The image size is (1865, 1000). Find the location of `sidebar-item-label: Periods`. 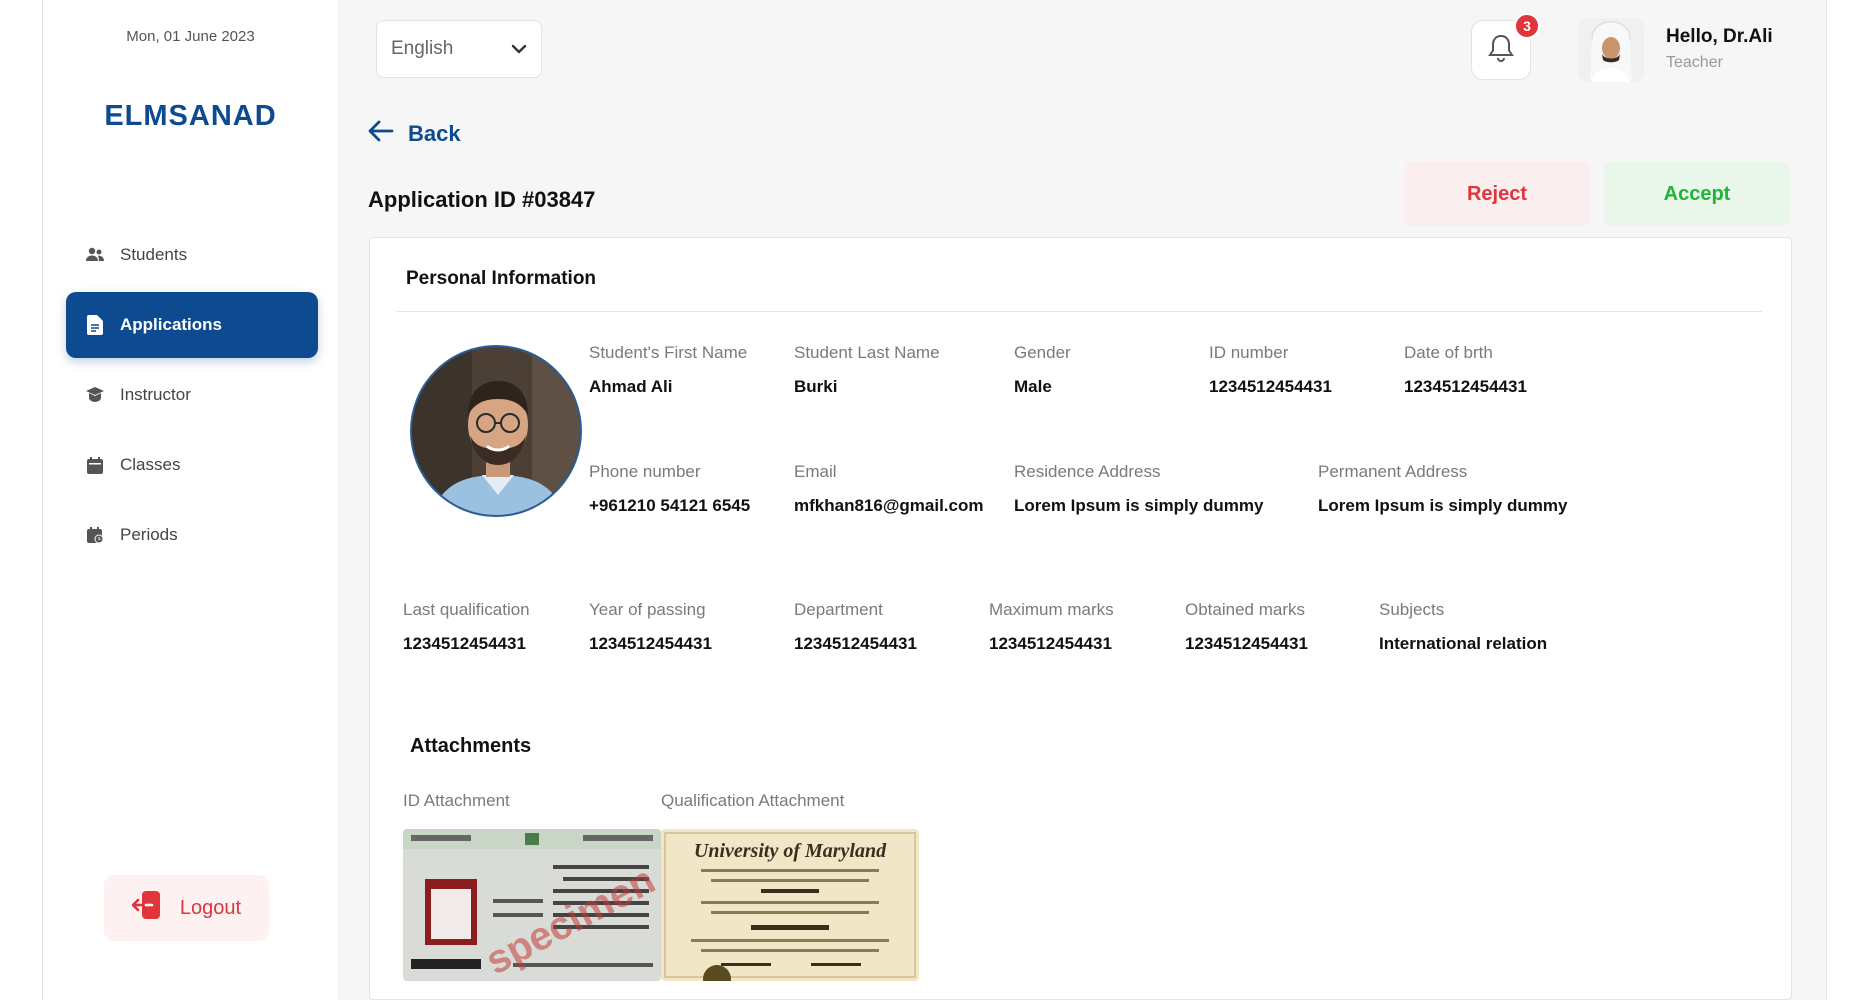

sidebar-item-label: Periods is located at coordinates (149, 534).